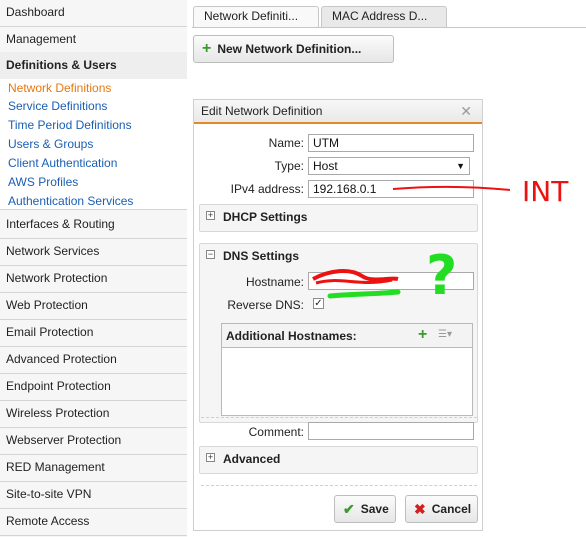 The height and width of the screenshot is (537, 586). Describe the element at coordinates (318, 303) in the screenshot. I see `reverse-dns-checkbox: ✓` at that location.